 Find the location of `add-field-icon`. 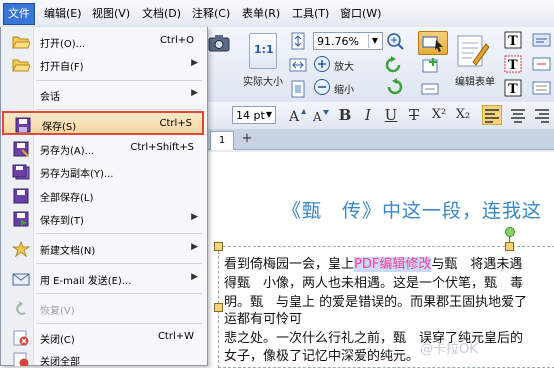

add-field-icon is located at coordinates (431, 66).